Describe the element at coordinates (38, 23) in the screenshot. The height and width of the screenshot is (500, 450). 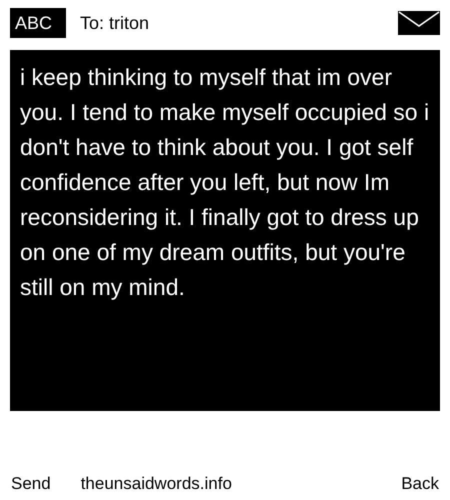
I see `input-mode-badge: ABC` at that location.